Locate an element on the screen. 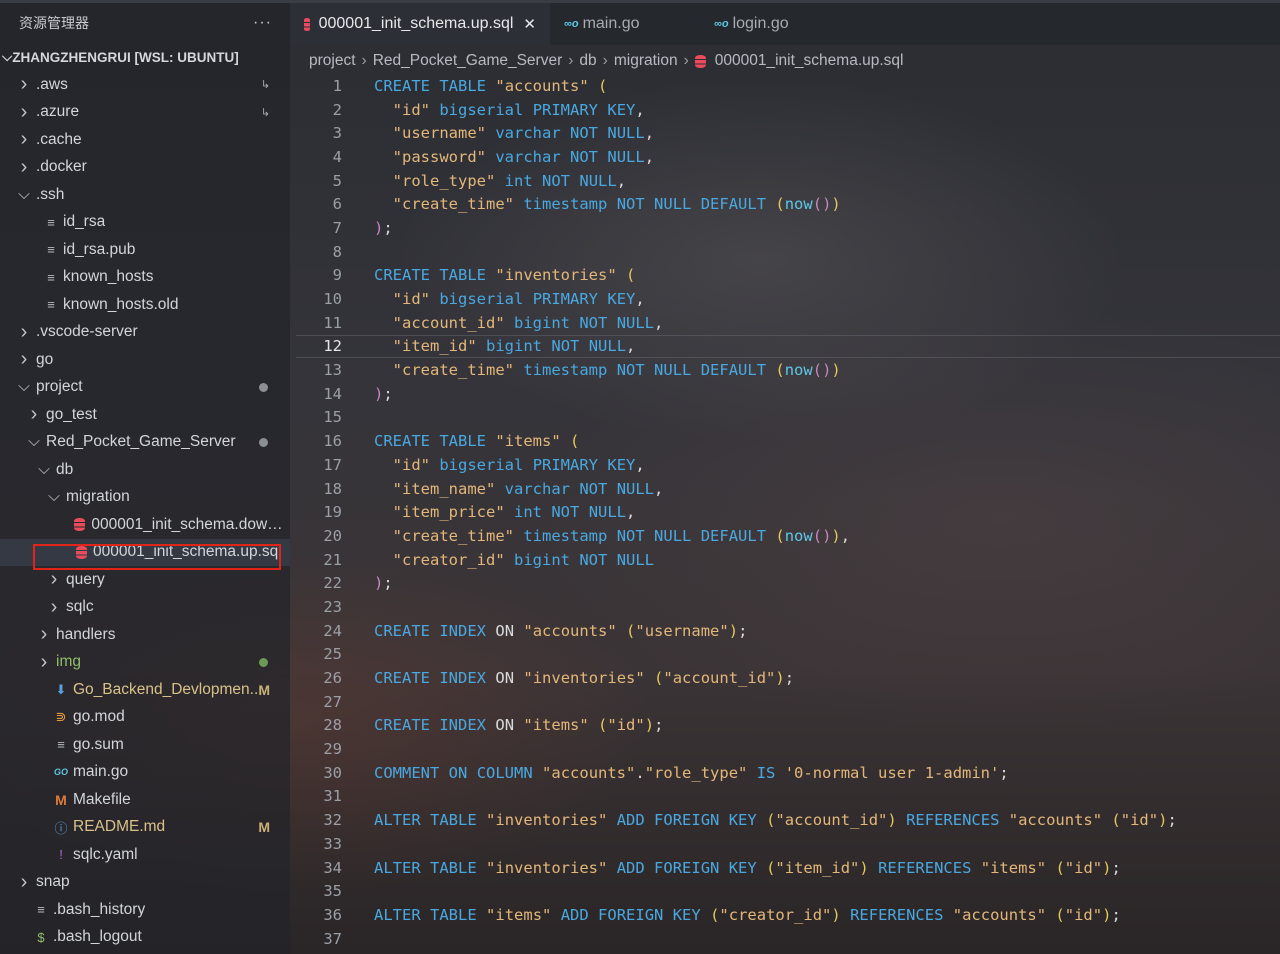 The width and height of the screenshot is (1280, 954). file-item: ⓘ README.md M is located at coordinates (145, 828).